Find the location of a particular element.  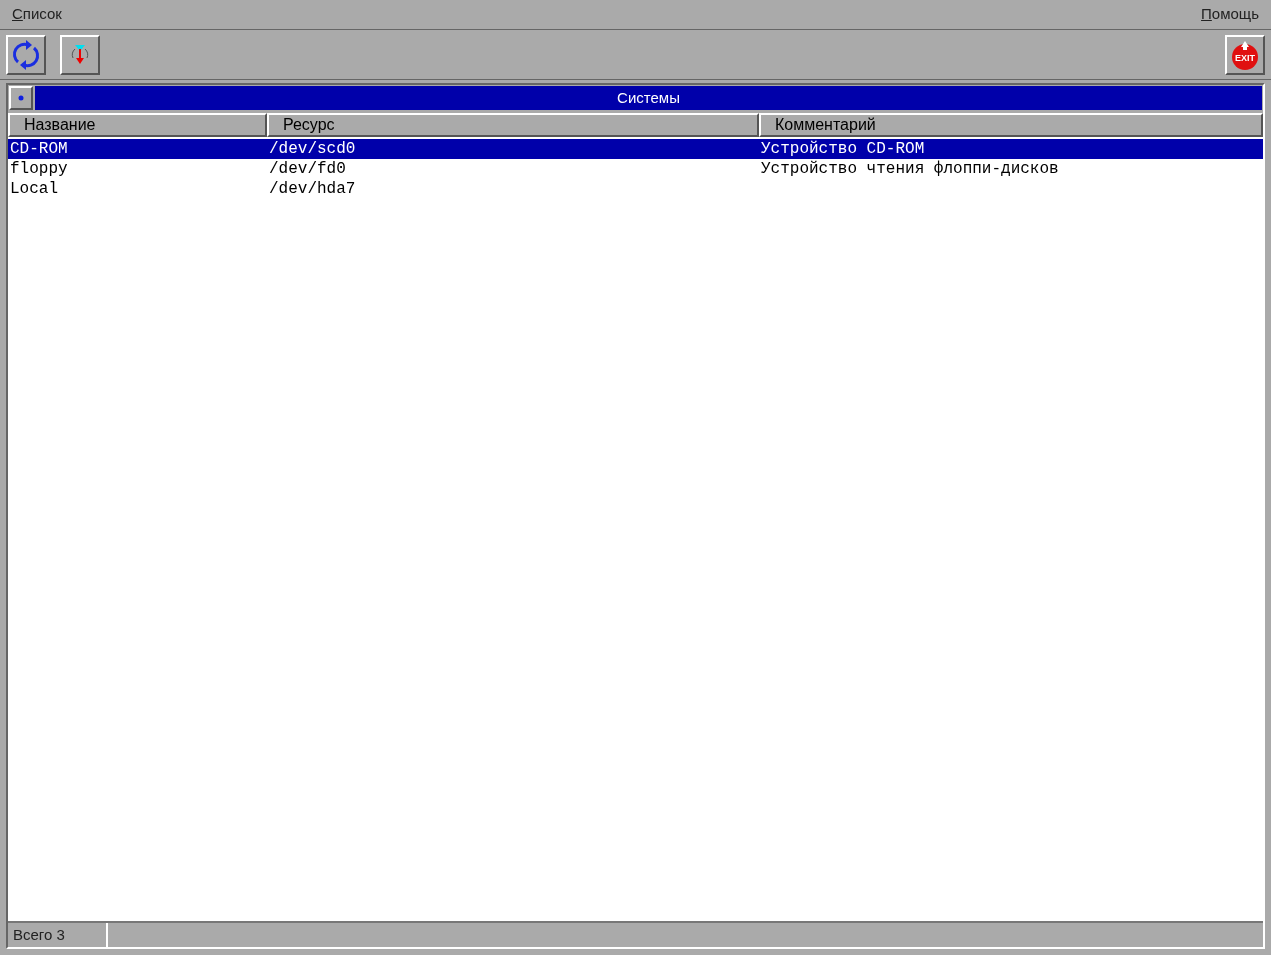

table-cell: Local is located at coordinates (34, 189).